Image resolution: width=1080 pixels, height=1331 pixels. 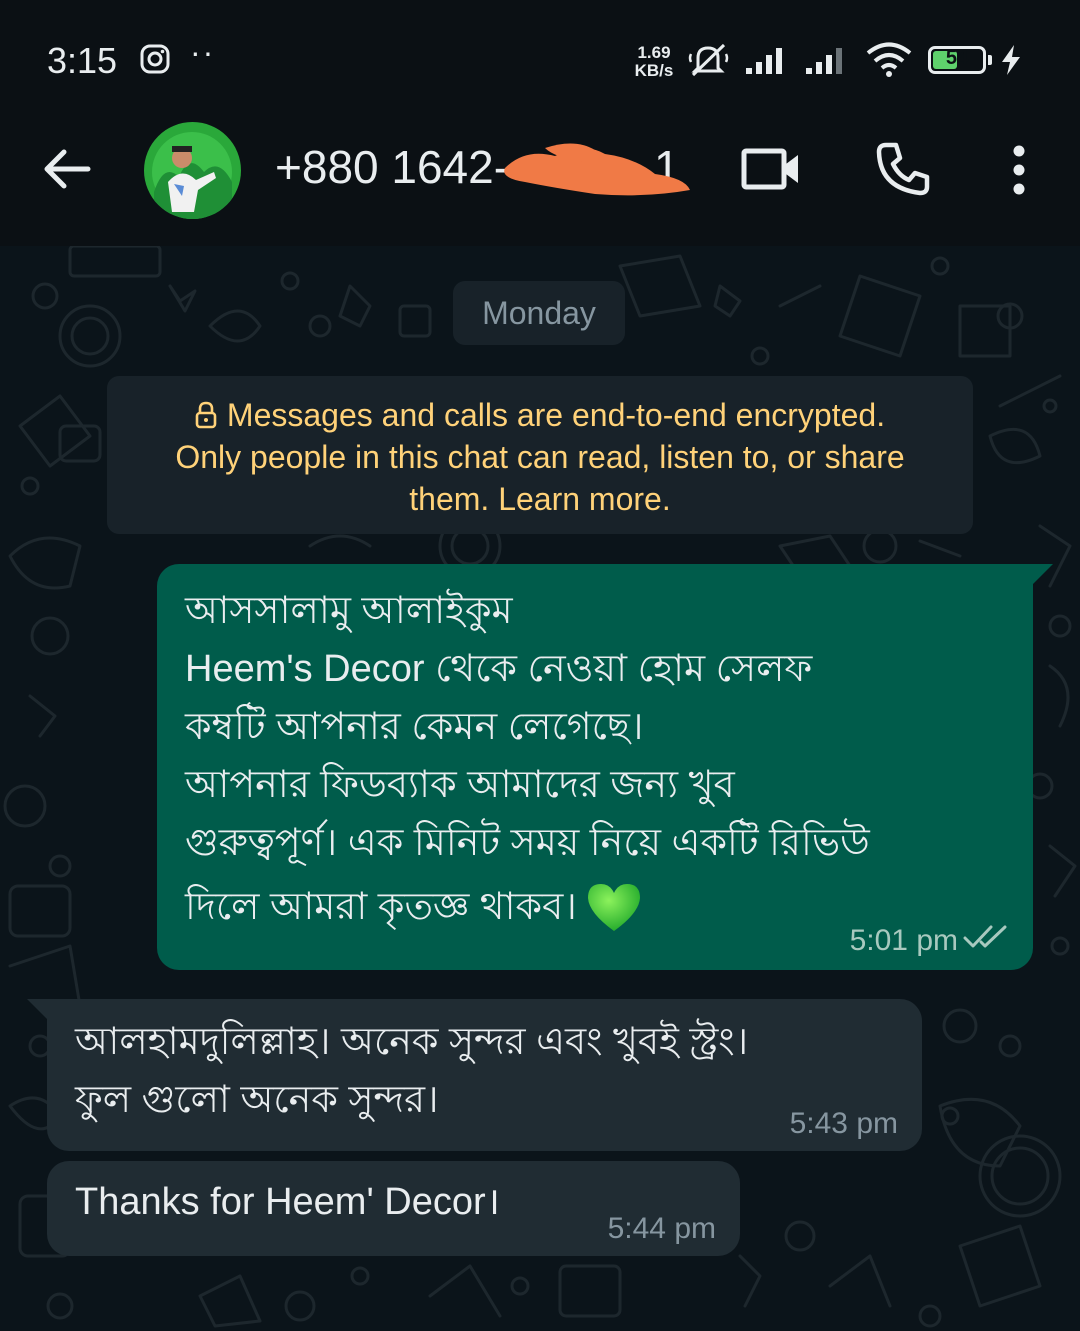 What do you see at coordinates (392, 167) in the screenshot?
I see `contact-number: +880 1642-` at bounding box center [392, 167].